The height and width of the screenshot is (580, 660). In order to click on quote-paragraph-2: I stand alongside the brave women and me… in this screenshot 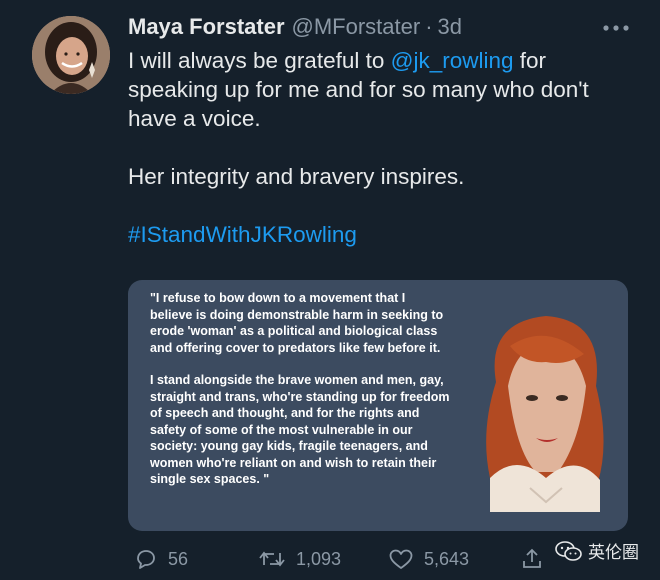, I will do `click(300, 429)`.